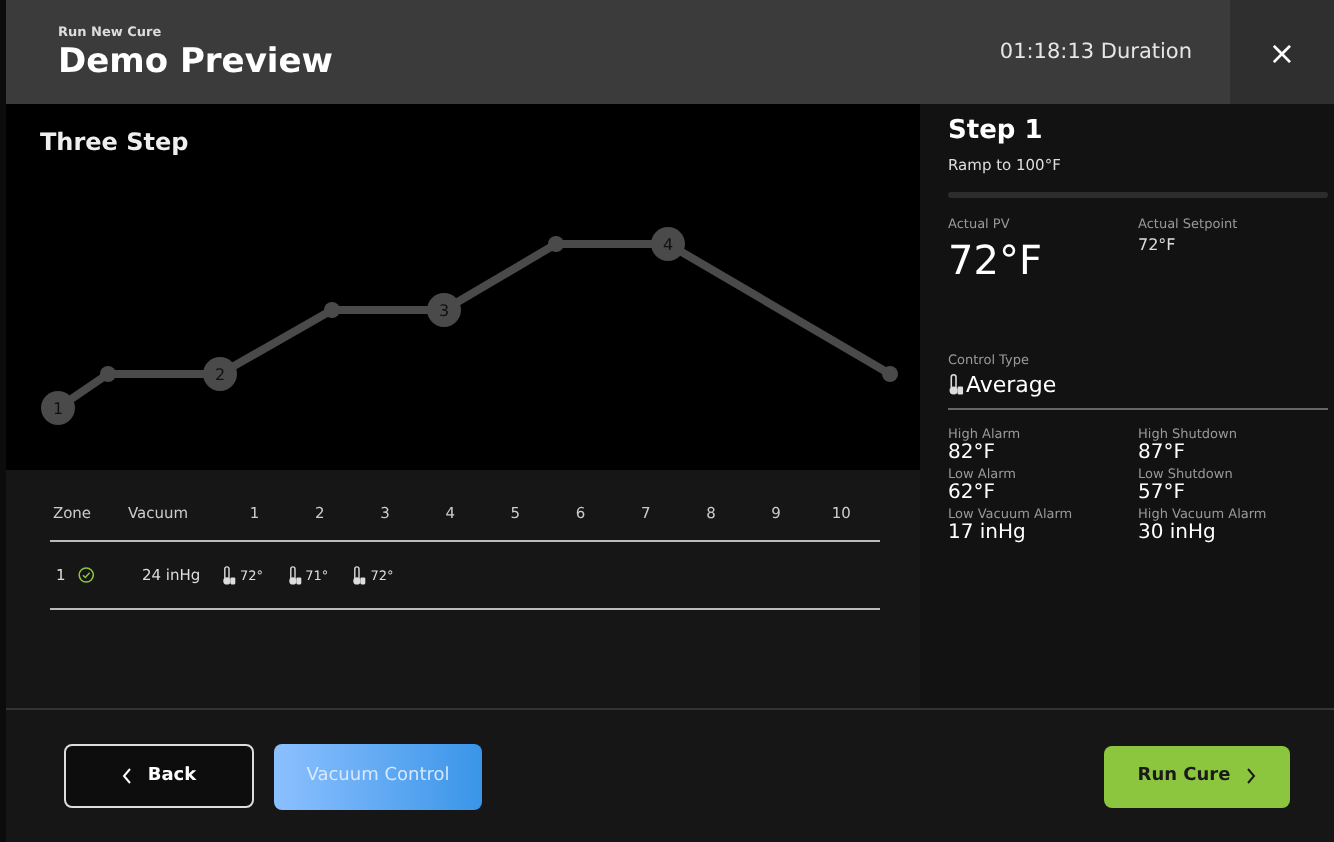  Describe the element at coordinates (1282, 52) in the screenshot. I see `close-button: ×` at that location.